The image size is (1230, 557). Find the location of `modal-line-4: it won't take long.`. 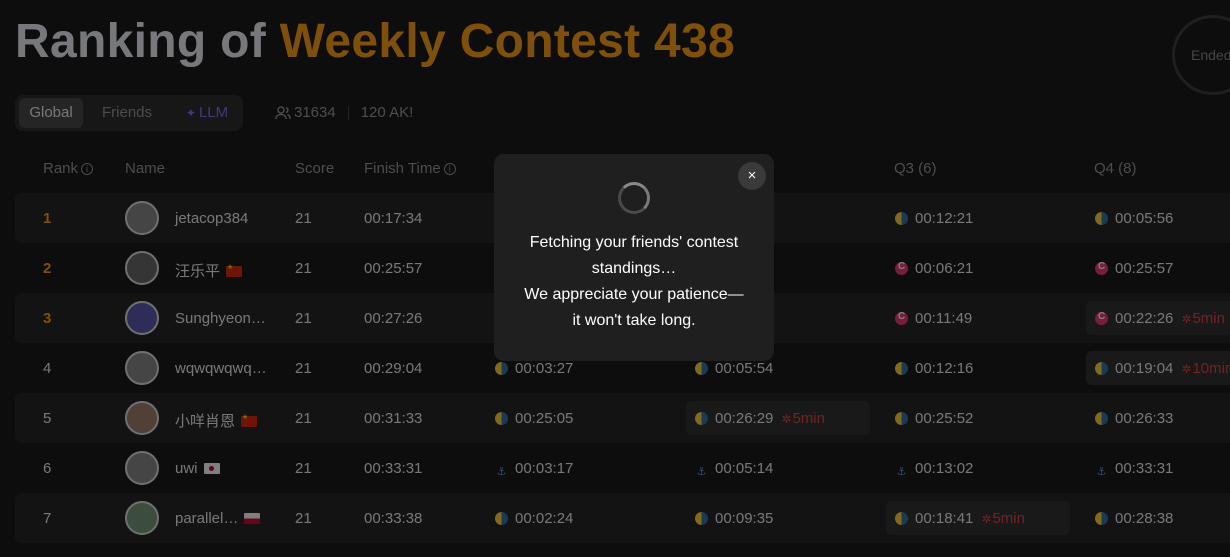

modal-line-4: it won't take long. is located at coordinates (634, 320).